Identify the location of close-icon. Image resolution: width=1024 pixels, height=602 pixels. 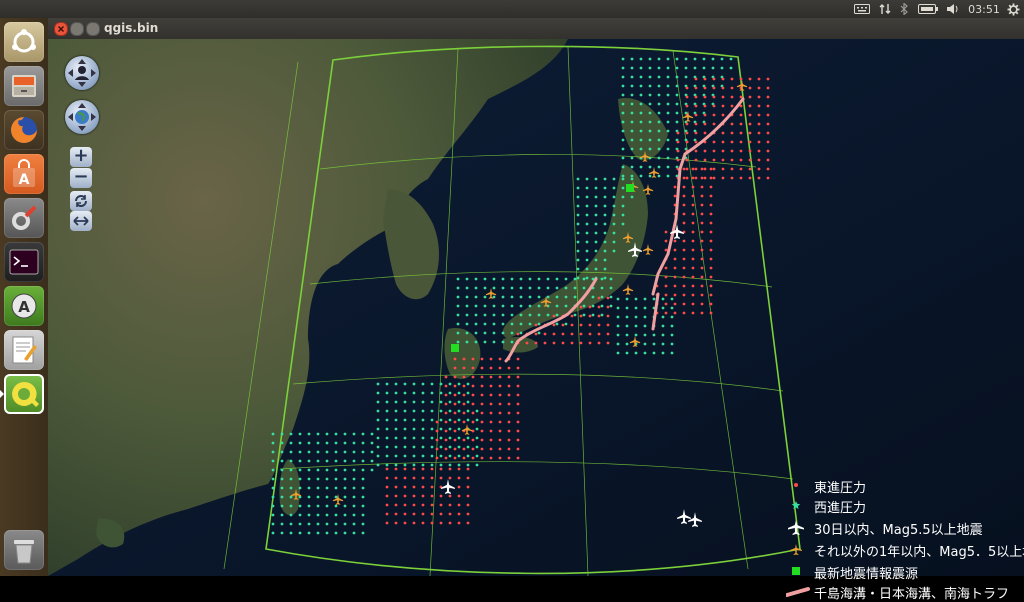
(61, 29).